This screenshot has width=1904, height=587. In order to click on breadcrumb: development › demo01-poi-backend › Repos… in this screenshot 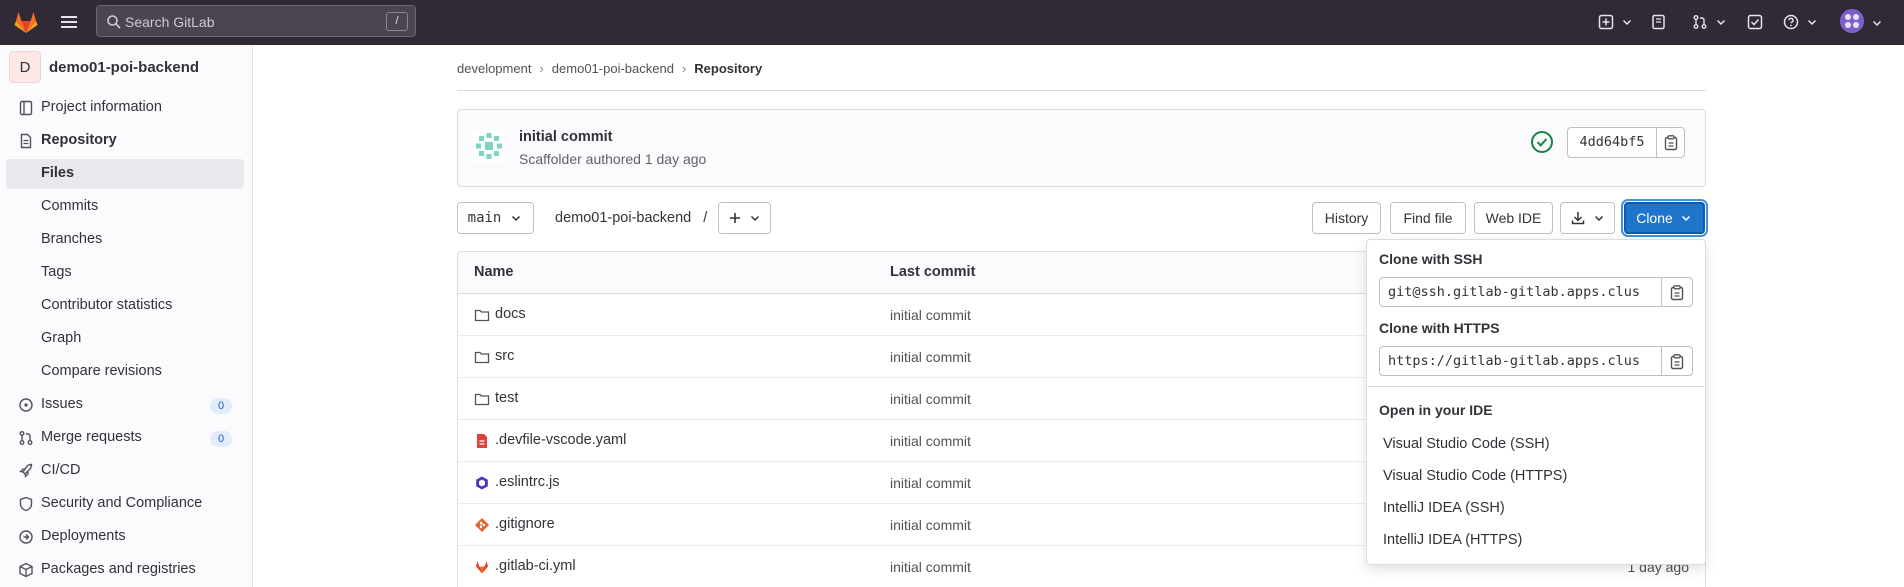, I will do `click(609, 68)`.